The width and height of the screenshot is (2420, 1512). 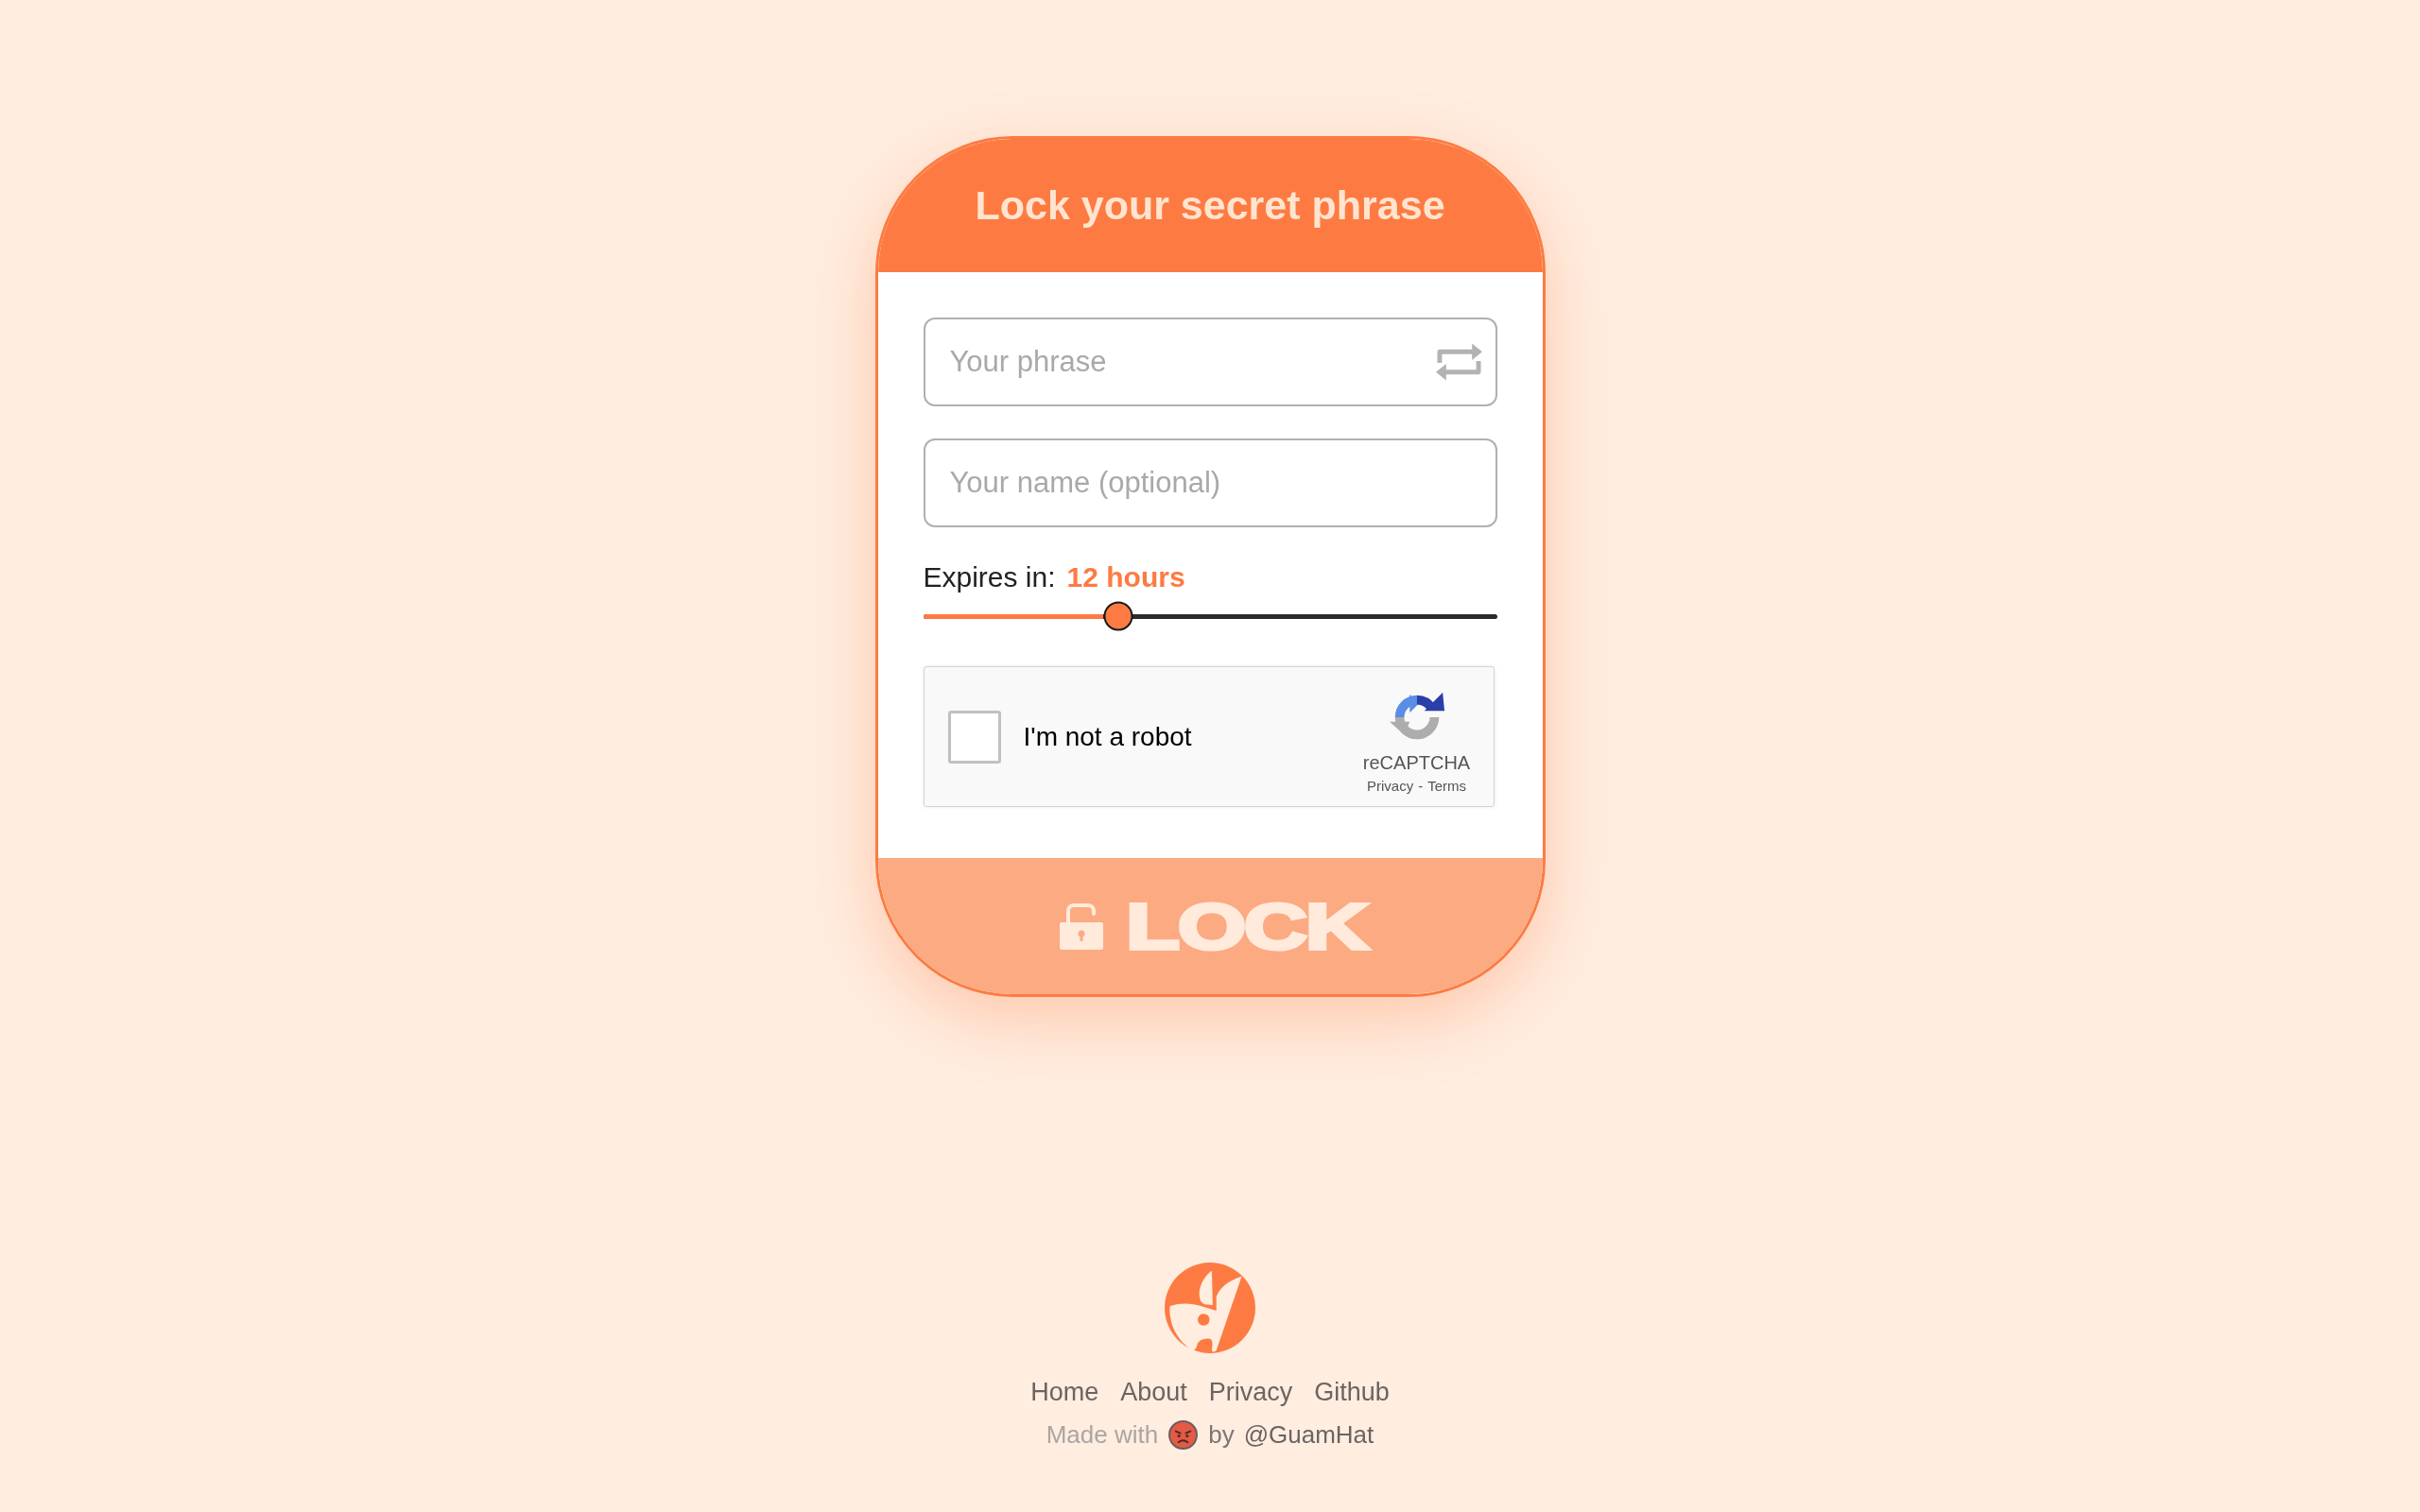 I want to click on name-input: Your name (optional), so click(x=1210, y=482).